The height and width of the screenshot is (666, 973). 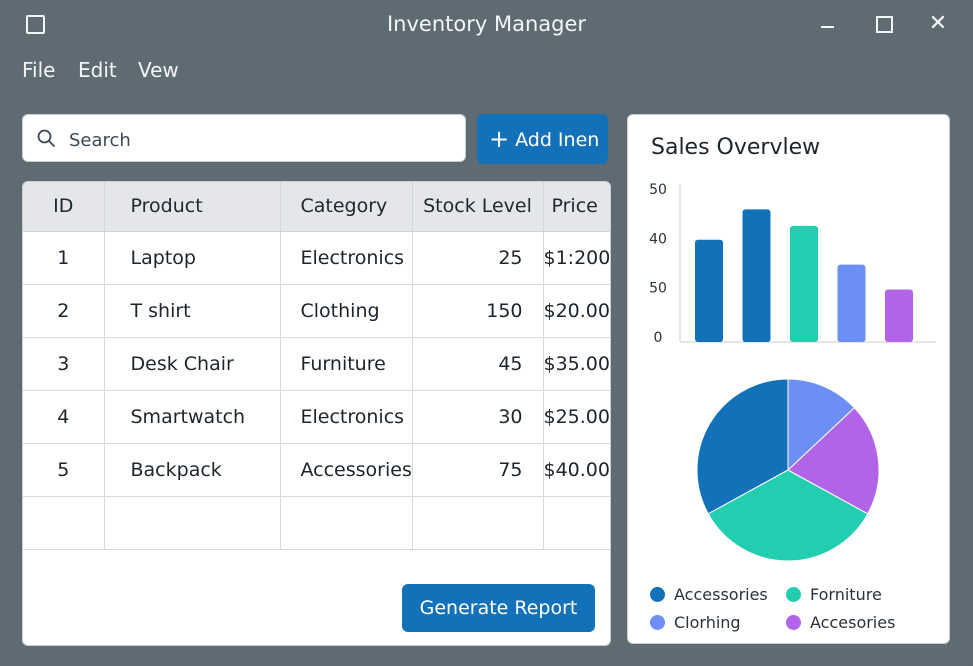 What do you see at coordinates (64, 311) in the screenshot?
I see `cell-id: 2` at bounding box center [64, 311].